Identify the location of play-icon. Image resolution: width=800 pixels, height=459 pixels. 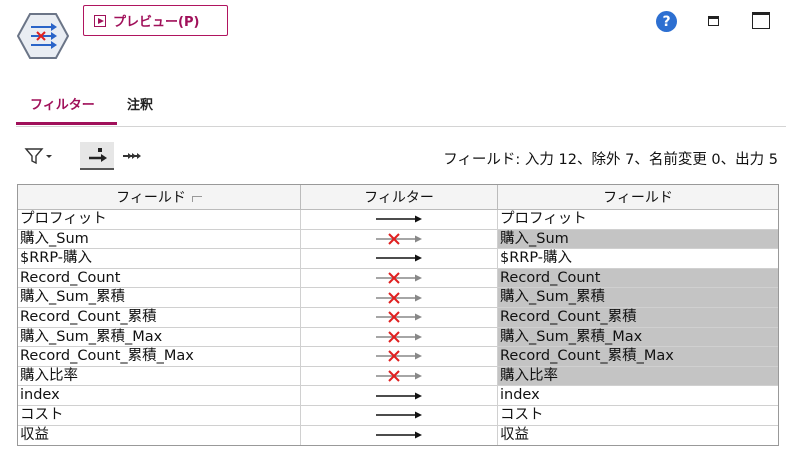
(100, 20).